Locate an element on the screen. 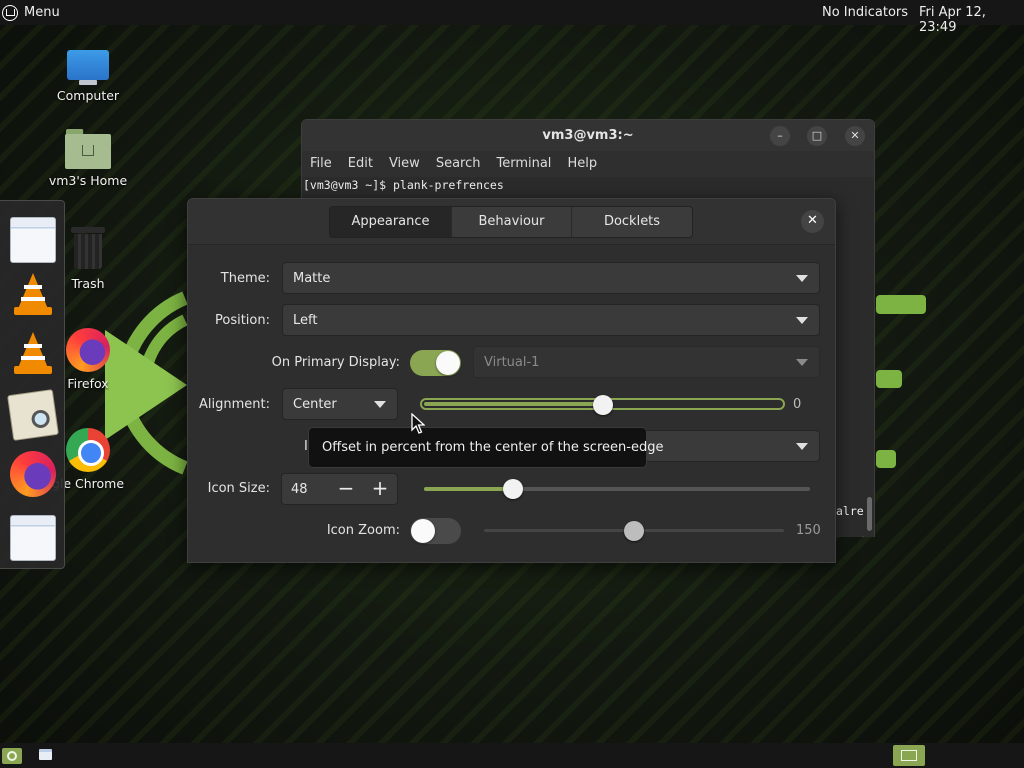 The height and width of the screenshot is (768, 1024). dock-color-picker-icon is located at coordinates (33, 415).